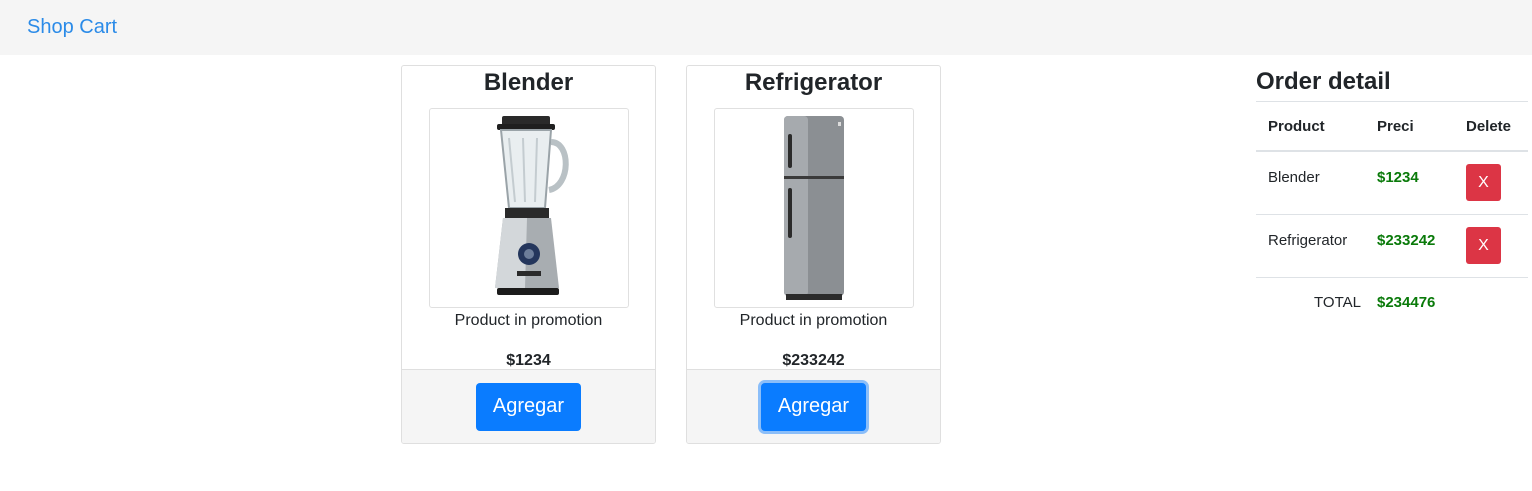  What do you see at coordinates (1337, 302) in the screenshot?
I see `total-label: TOTAL` at bounding box center [1337, 302].